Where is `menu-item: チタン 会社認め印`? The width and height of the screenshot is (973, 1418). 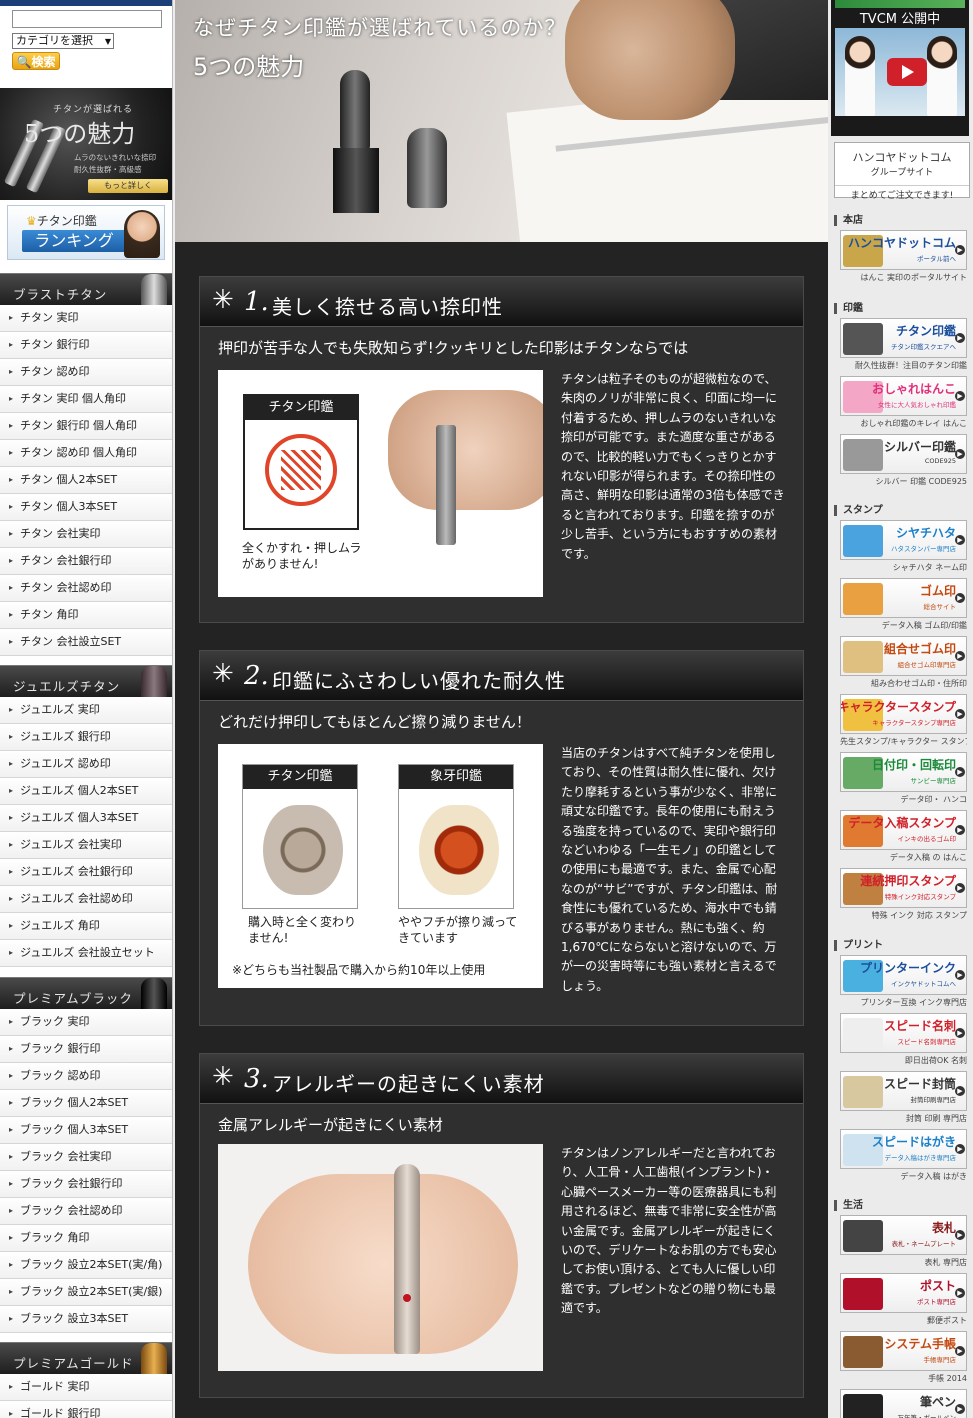 menu-item: チタン 会社認め印 is located at coordinates (86, 588).